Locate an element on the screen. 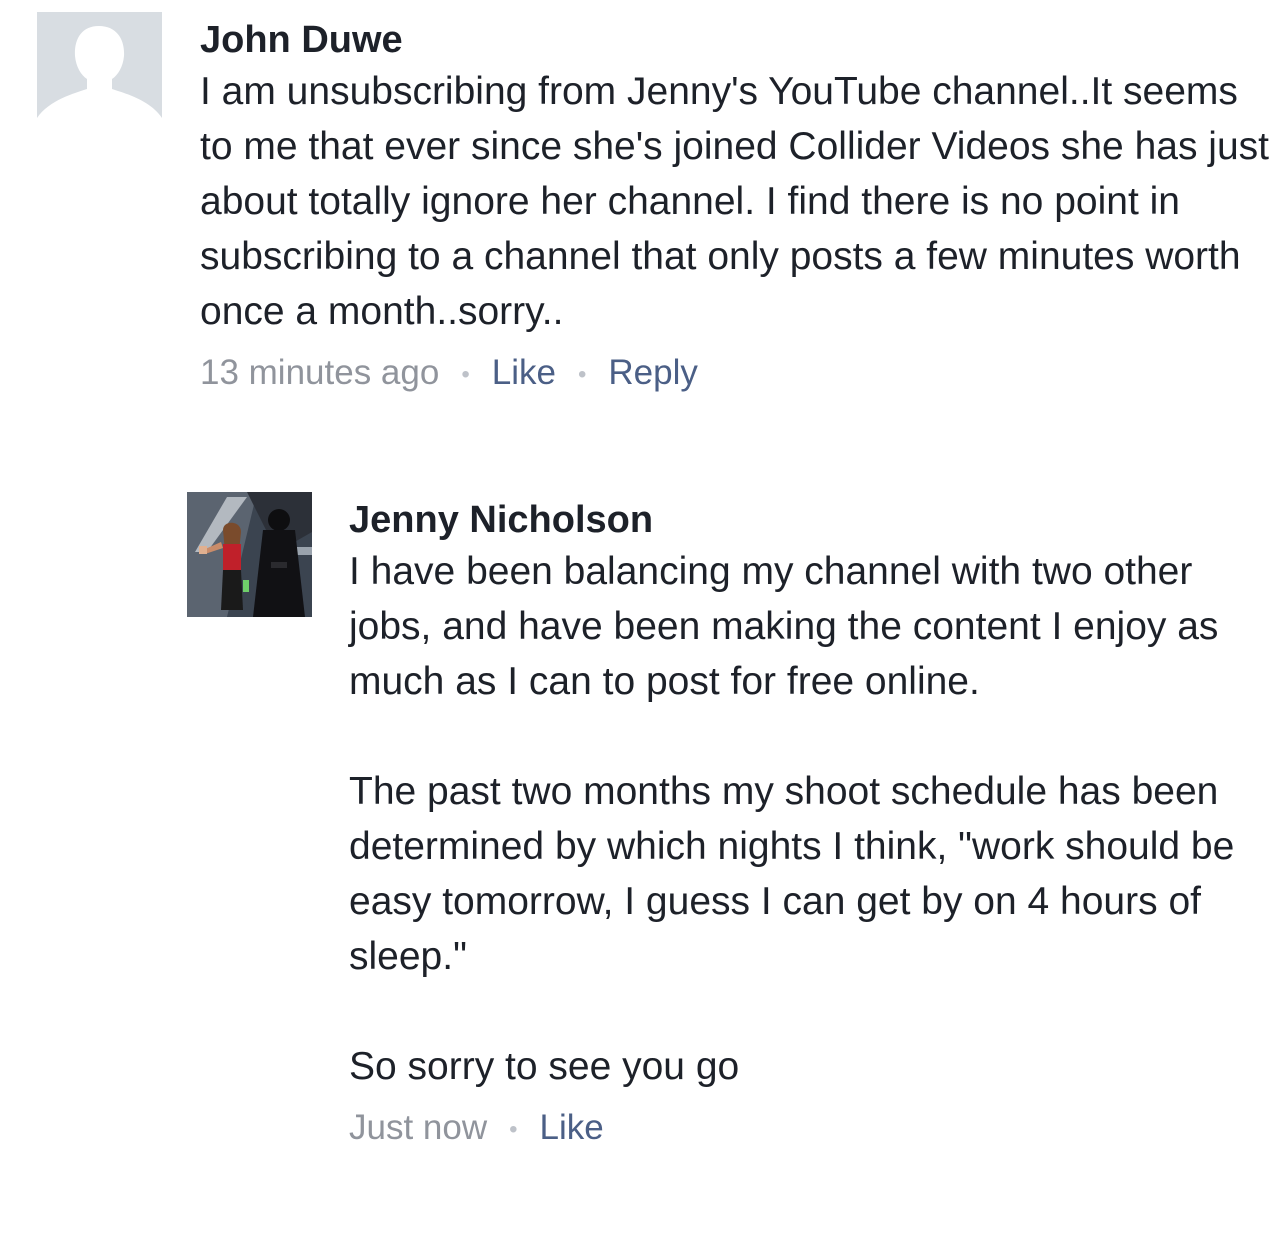 The width and height of the screenshot is (1280, 1245). comment-timestamp: 13 minutes ago is located at coordinates (319, 372).